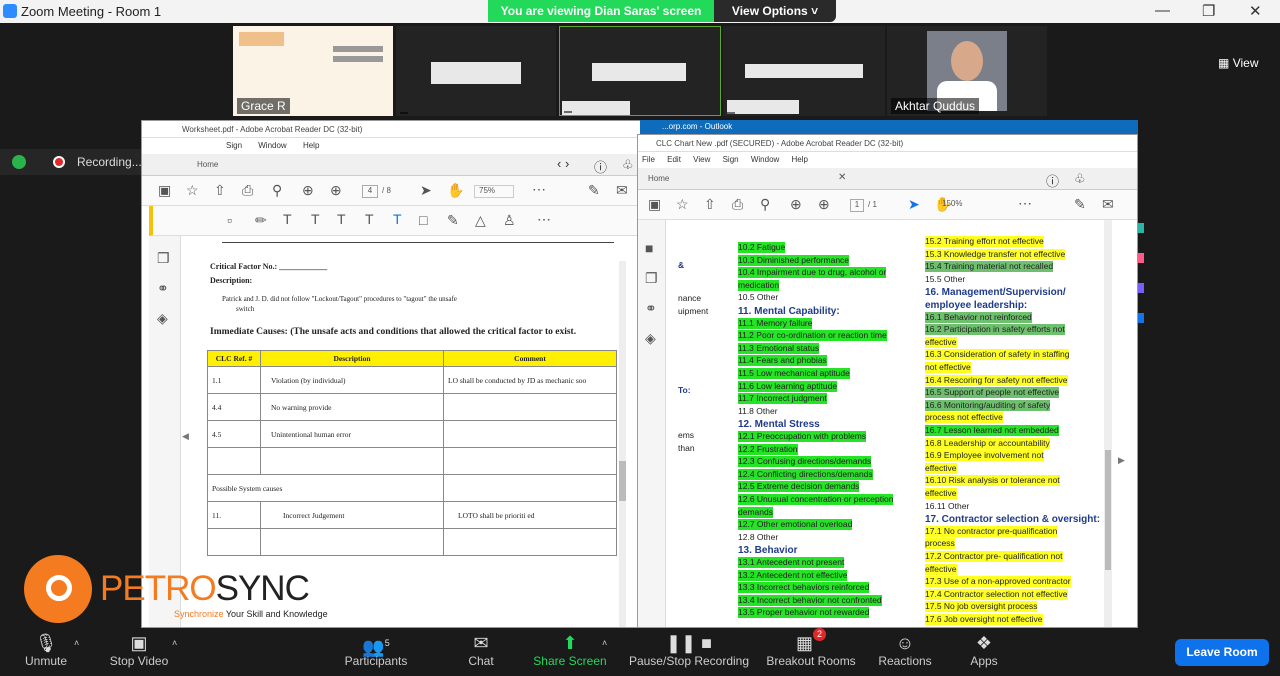  Describe the element at coordinates (984, 648) in the screenshot. I see `apps-button: ❖ Apps` at that location.